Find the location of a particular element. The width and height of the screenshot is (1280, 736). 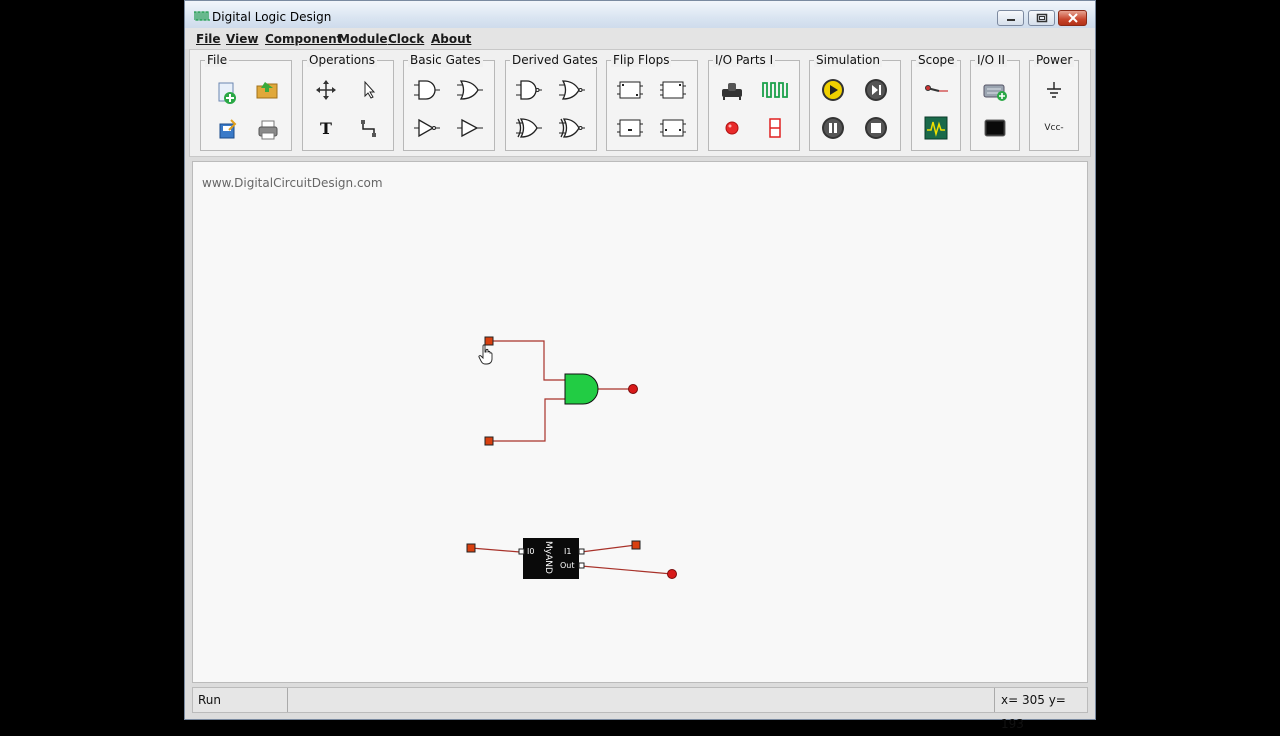

play-icon is located at coordinates (833, 90).